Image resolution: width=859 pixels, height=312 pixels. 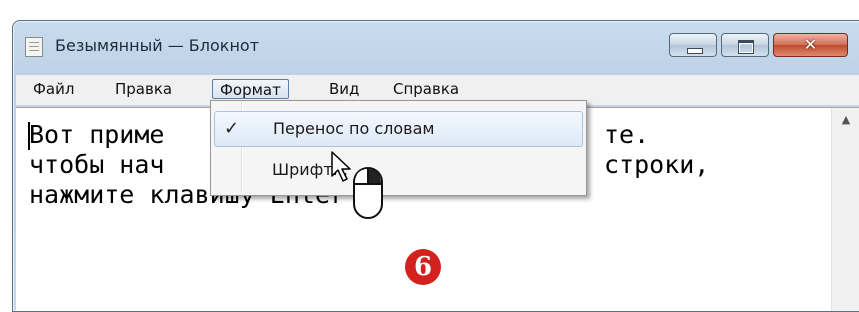 What do you see at coordinates (344, 89) in the screenshot?
I see `menu-view: Вид` at bounding box center [344, 89].